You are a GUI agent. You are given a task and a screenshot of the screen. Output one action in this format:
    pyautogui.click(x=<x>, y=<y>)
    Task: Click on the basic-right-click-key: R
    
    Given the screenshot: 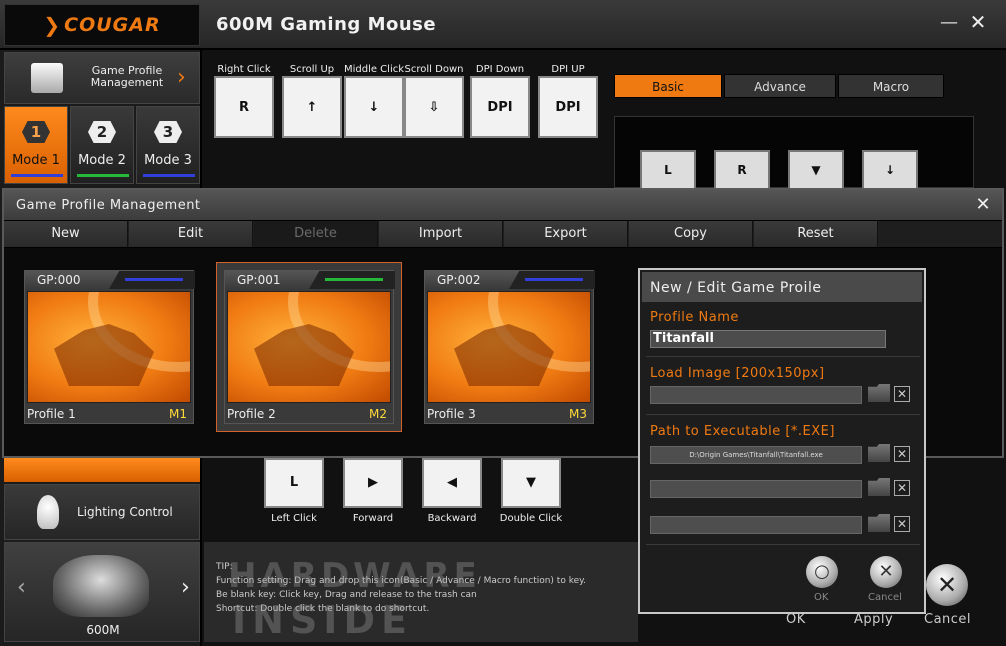 What is the action you would take?
    pyautogui.click(x=742, y=170)
    